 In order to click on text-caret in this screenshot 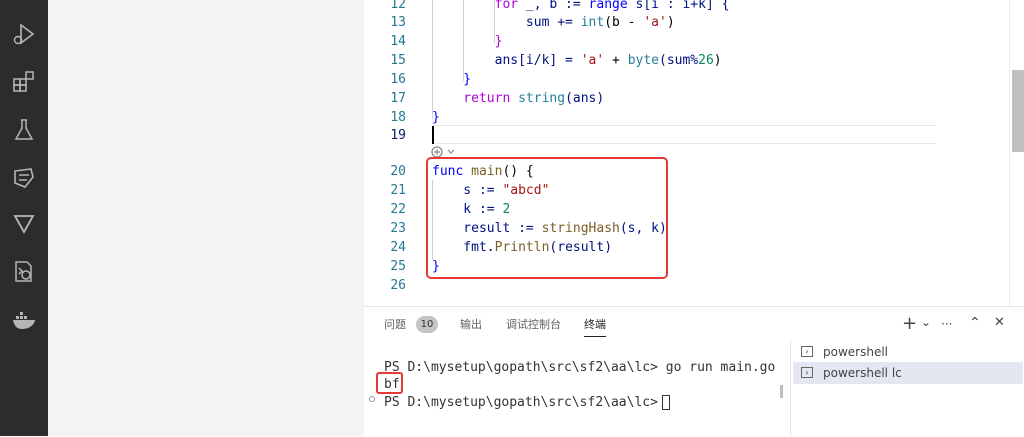, I will do `click(433, 135)`.